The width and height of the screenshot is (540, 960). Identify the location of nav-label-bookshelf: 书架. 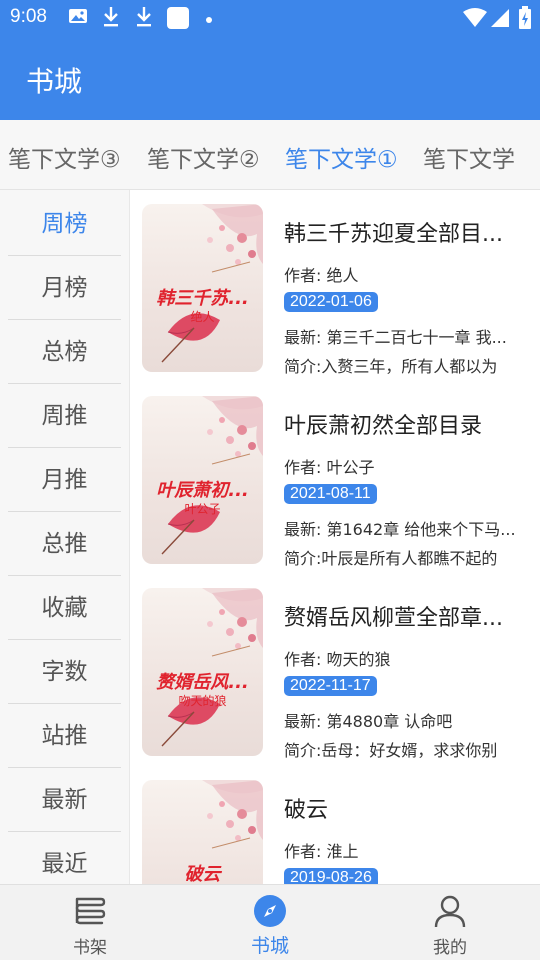
(90, 948).